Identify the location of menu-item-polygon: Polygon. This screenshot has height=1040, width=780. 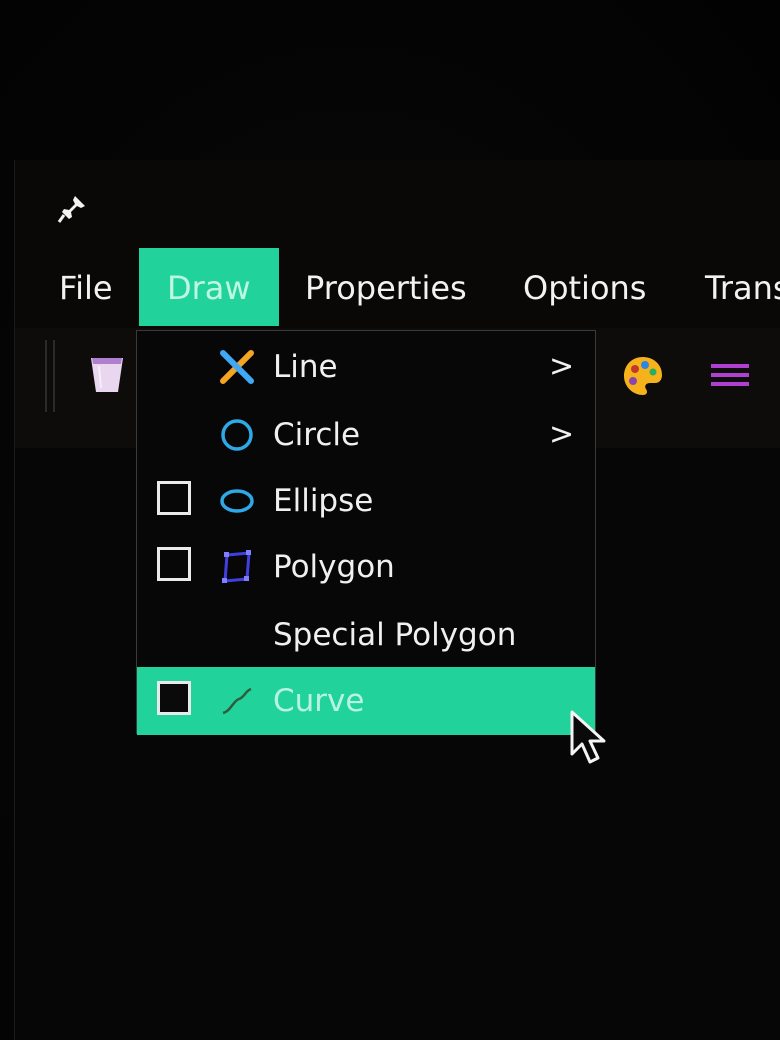
(366, 567).